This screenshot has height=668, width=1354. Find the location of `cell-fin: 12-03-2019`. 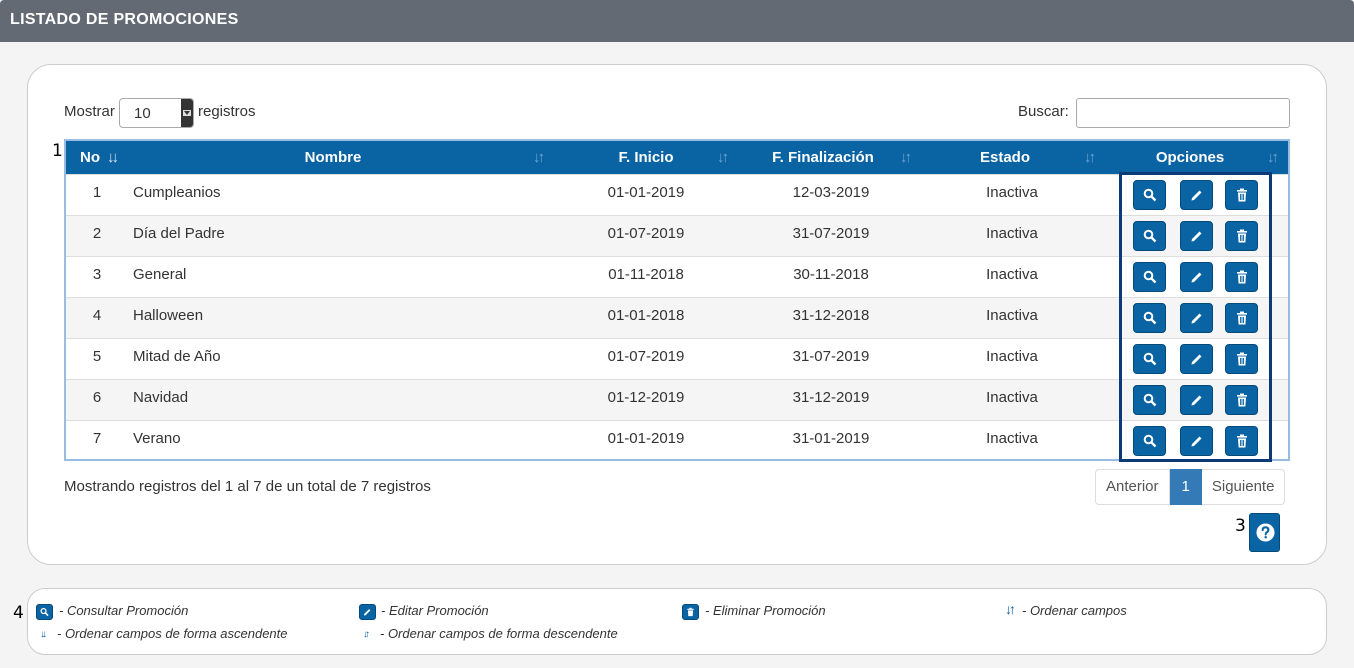

cell-fin: 12-03-2019 is located at coordinates (831, 192).